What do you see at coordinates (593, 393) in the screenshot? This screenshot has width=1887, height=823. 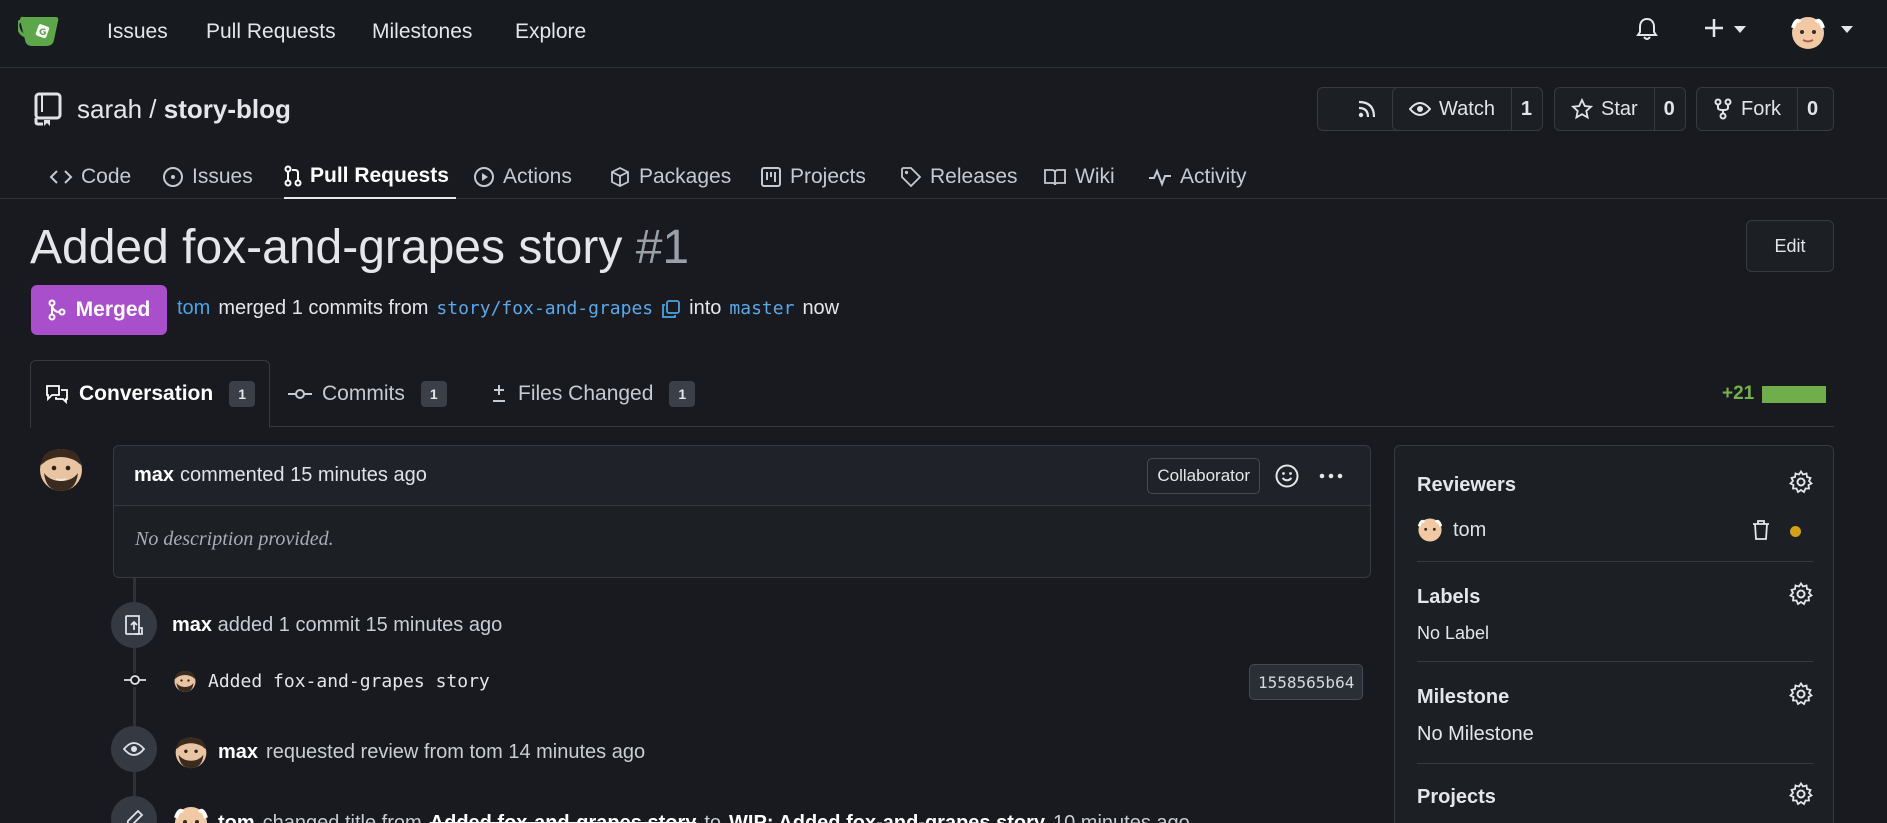 I see `tab-files-changed: Files Changed 1` at bounding box center [593, 393].